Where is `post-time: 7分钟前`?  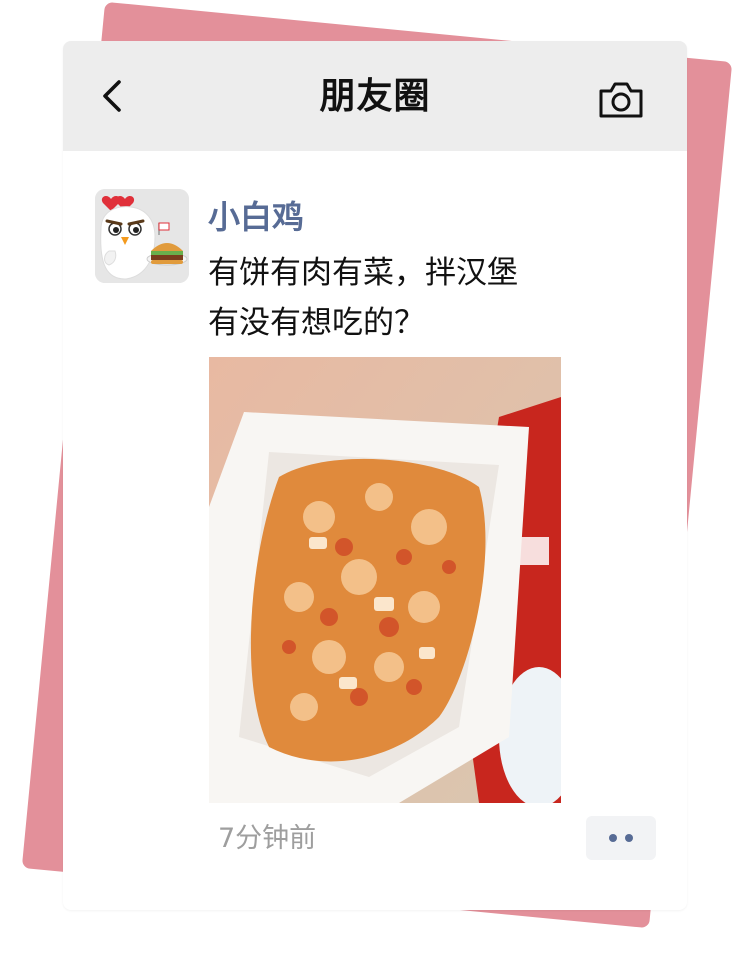 post-time: 7分钟前 is located at coordinates (267, 838).